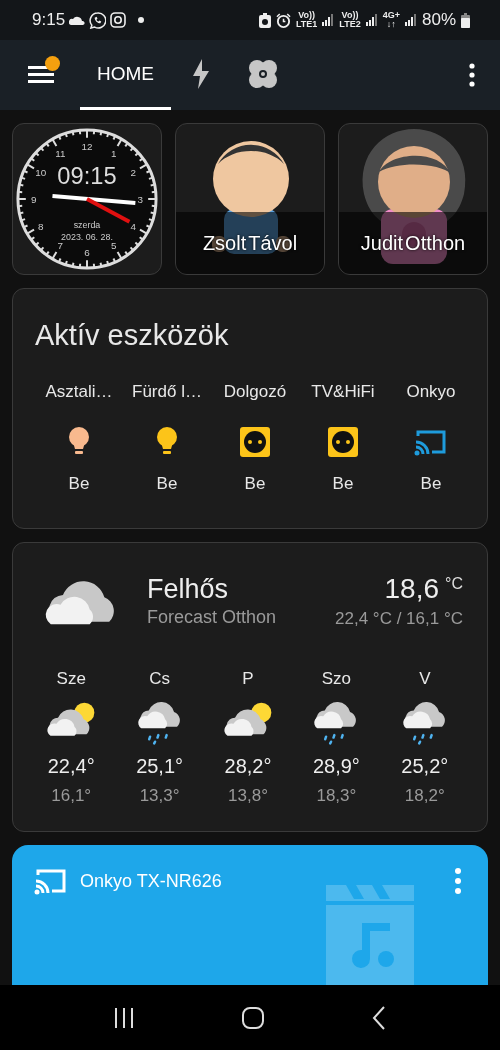 The height and width of the screenshot is (1050, 500). What do you see at coordinates (52, 63) in the screenshot?
I see `notification-dot` at bounding box center [52, 63].